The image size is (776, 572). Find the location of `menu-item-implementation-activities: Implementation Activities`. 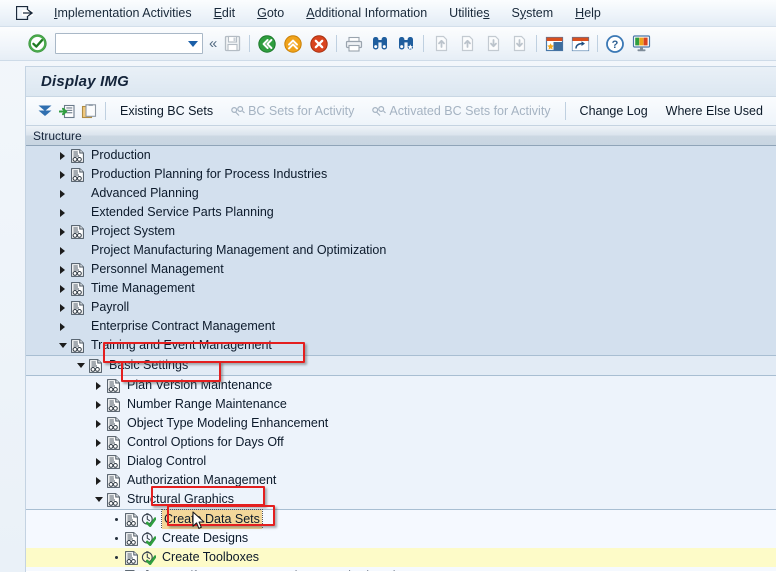

menu-item-implementation-activities: Implementation Activities is located at coordinates (123, 13).